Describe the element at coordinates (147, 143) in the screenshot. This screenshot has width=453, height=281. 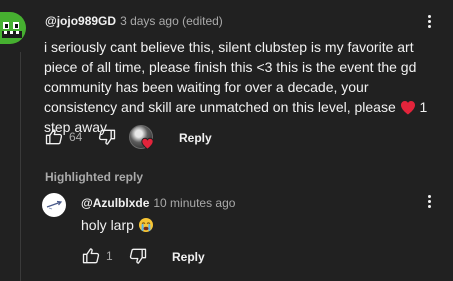
I see `creator-heart-icon` at that location.